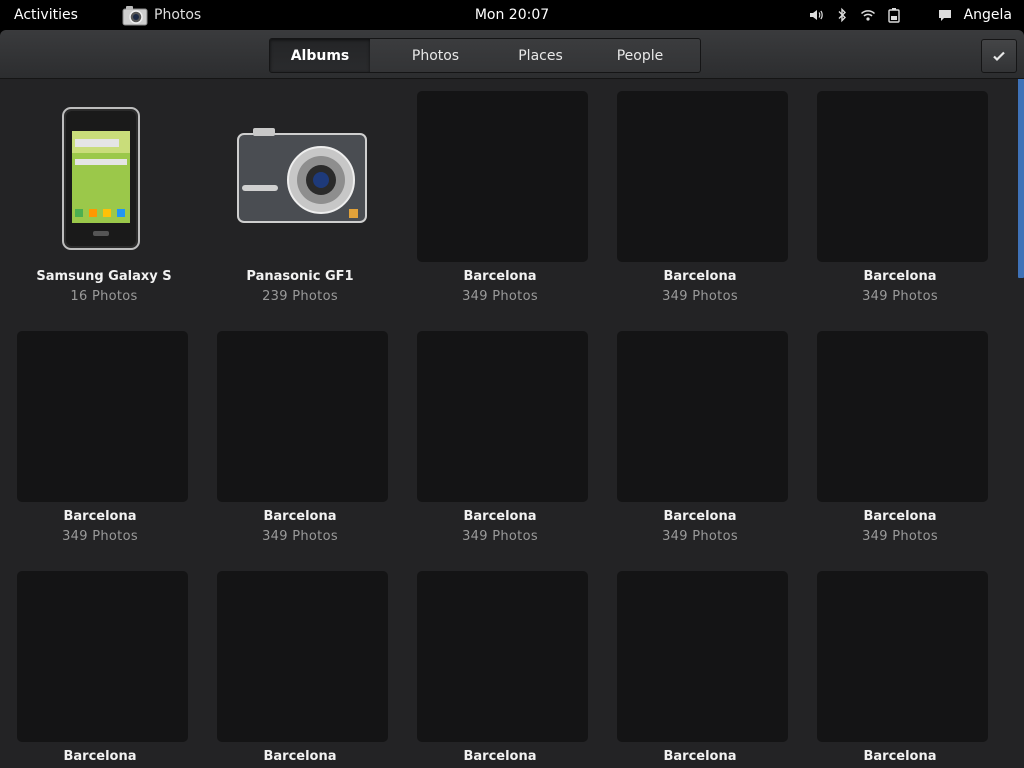 Image resolution: width=1024 pixels, height=768 pixels. I want to click on wifi-icon, so click(868, 15).